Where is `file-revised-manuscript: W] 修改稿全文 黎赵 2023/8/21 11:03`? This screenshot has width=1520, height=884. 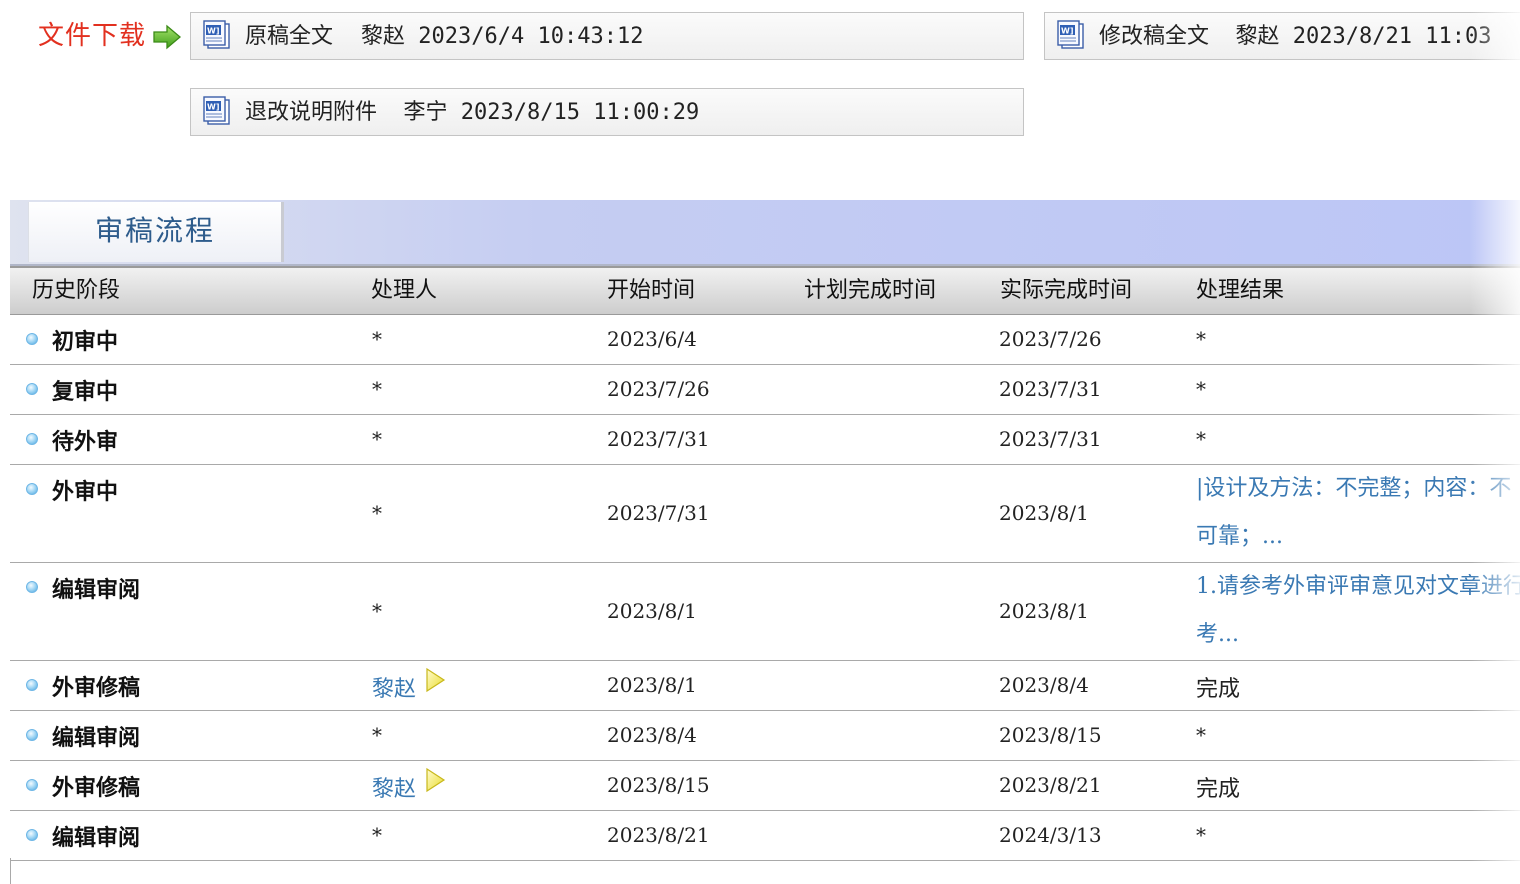
file-revised-manuscript: W] 修改稿全文 黎赵 2023/8/21 11:03 is located at coordinates (1282, 36).